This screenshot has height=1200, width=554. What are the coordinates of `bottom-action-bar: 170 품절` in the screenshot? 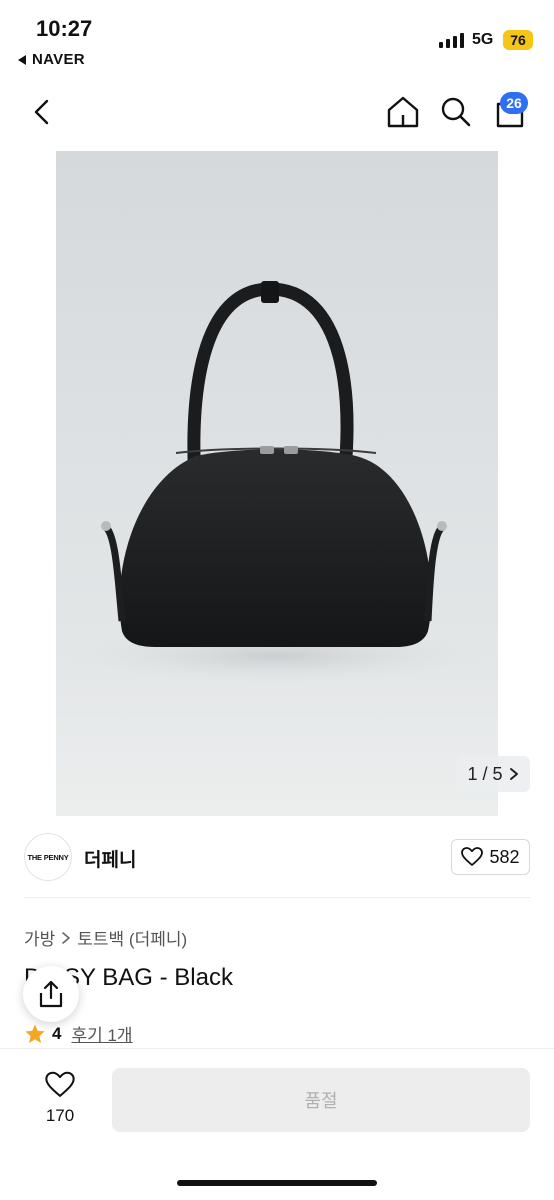 It's located at (277, 1124).